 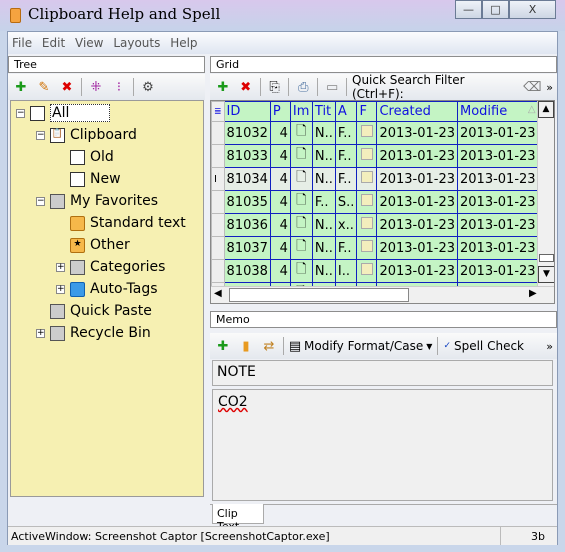 I want to click on collapse-all-icon: ⁝, so click(x=119, y=87).